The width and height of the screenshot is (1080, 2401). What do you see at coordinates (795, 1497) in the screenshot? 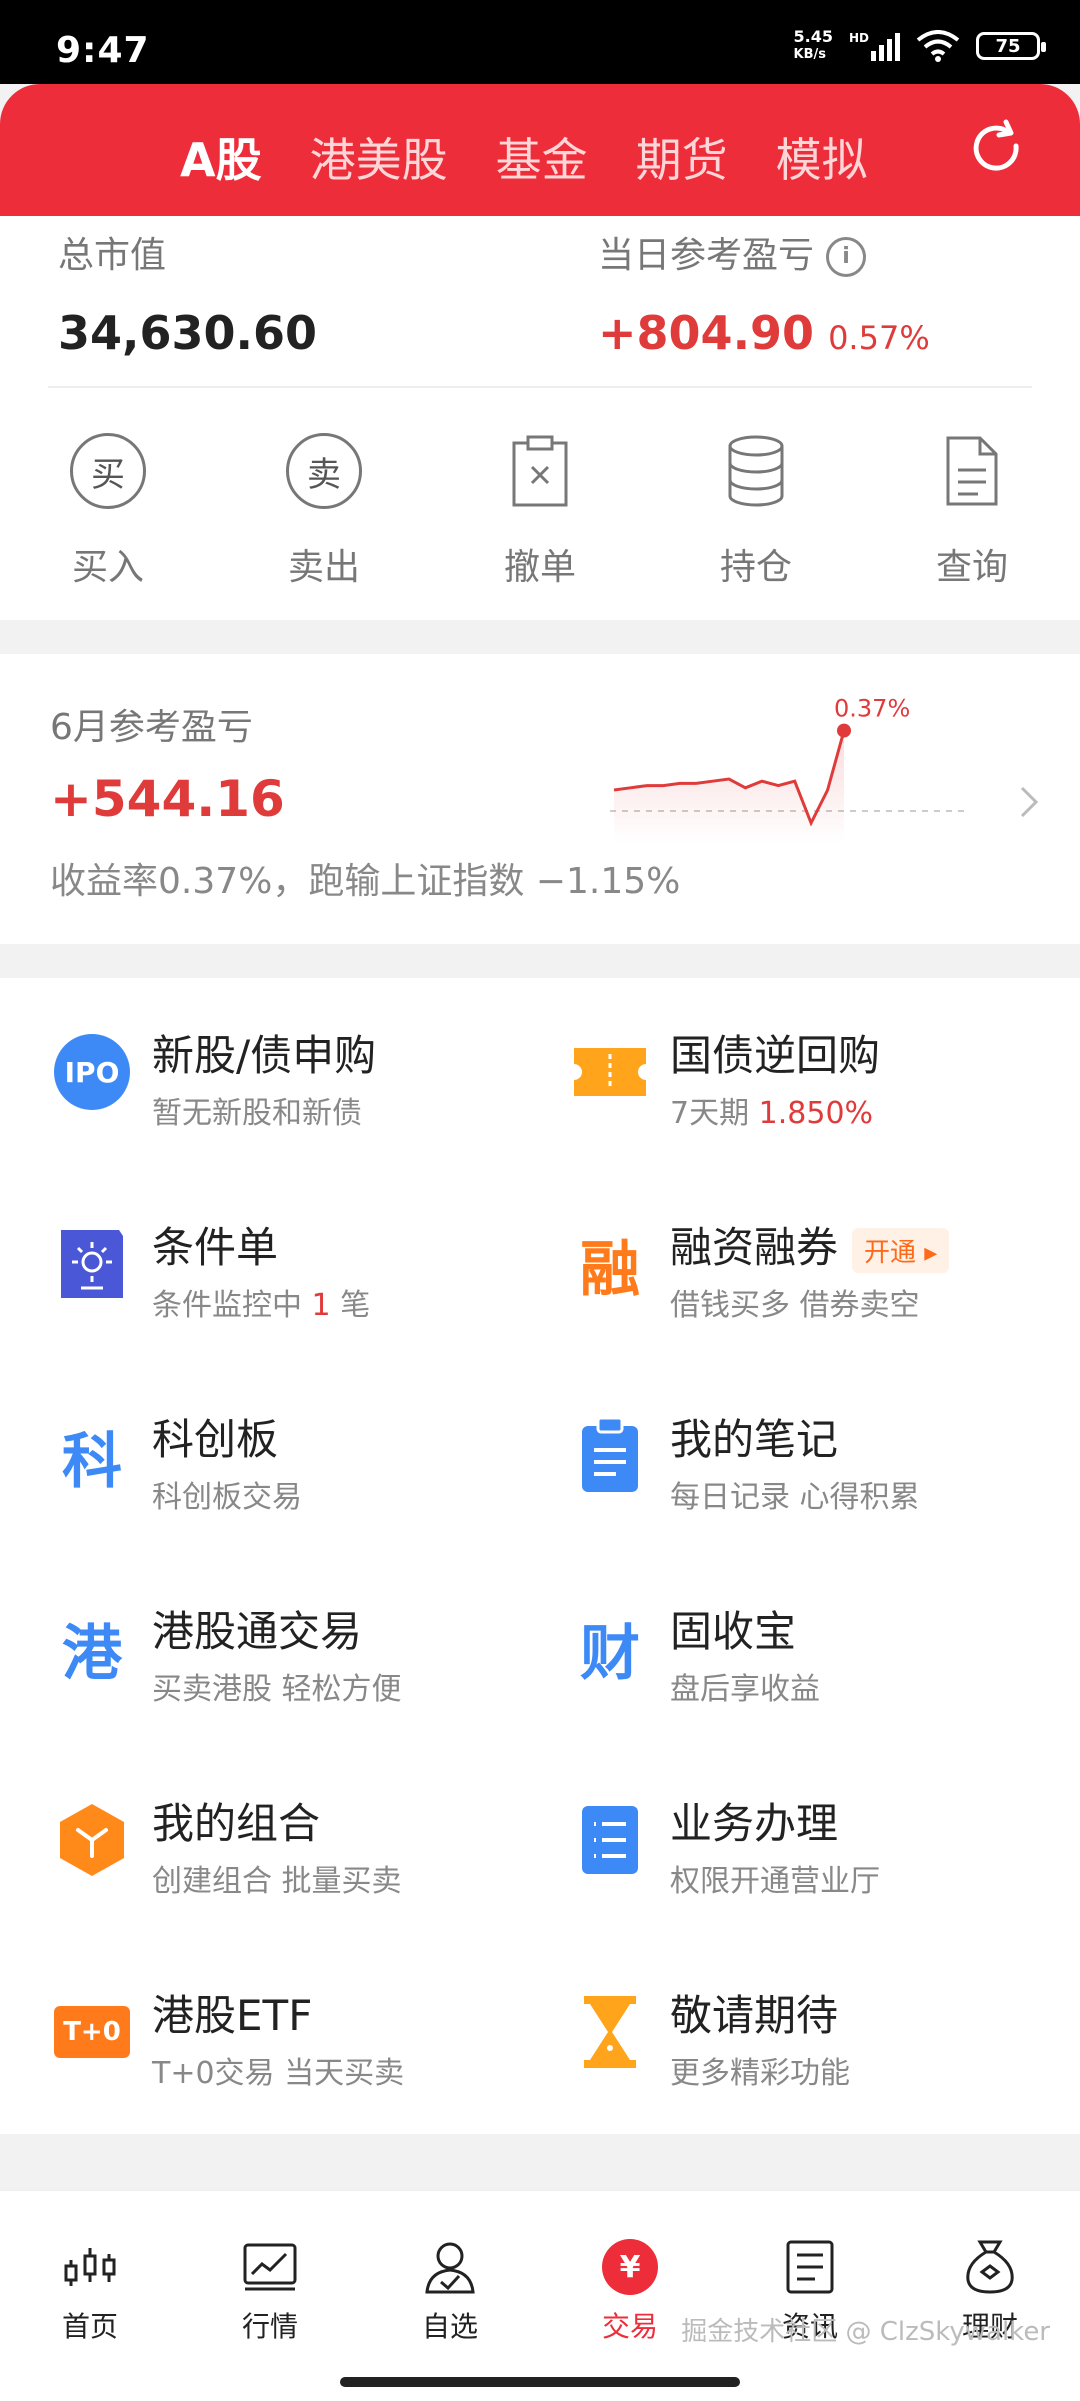
I see `my-notes-subtitle: 每日记录 心得积累` at bounding box center [795, 1497].